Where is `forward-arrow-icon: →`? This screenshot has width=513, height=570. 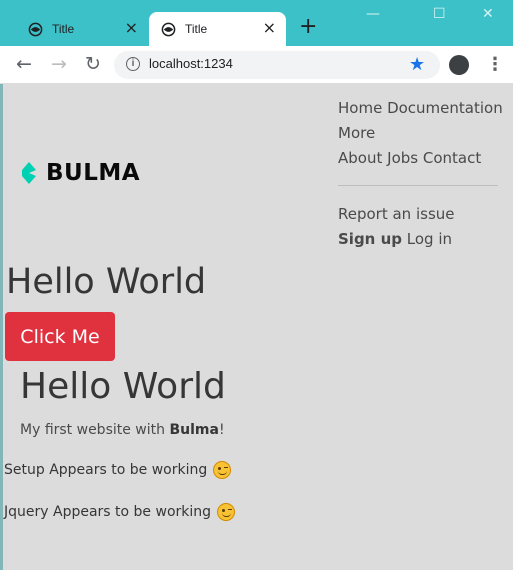 forward-arrow-icon: → is located at coordinates (59, 64).